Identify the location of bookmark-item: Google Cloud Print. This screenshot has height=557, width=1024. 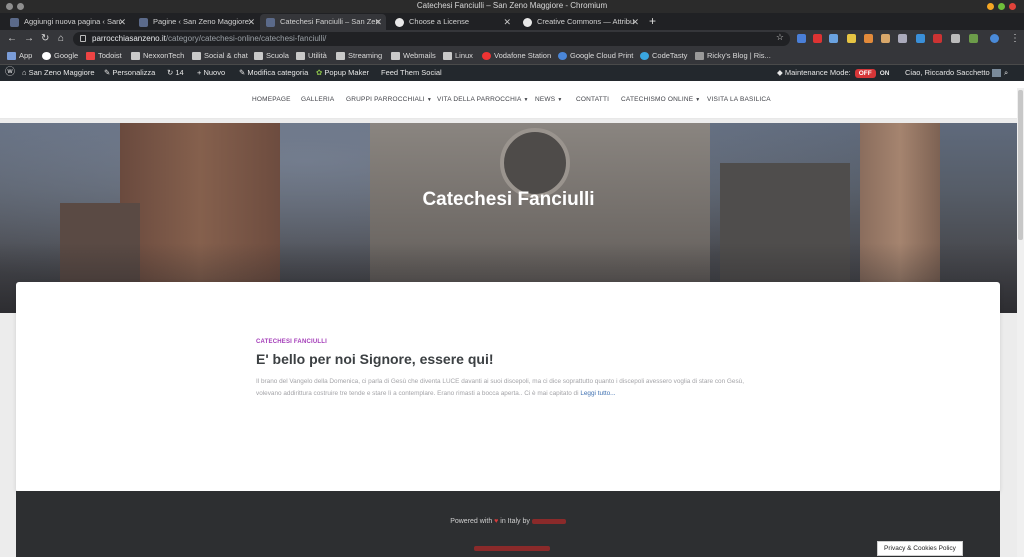
(595, 56).